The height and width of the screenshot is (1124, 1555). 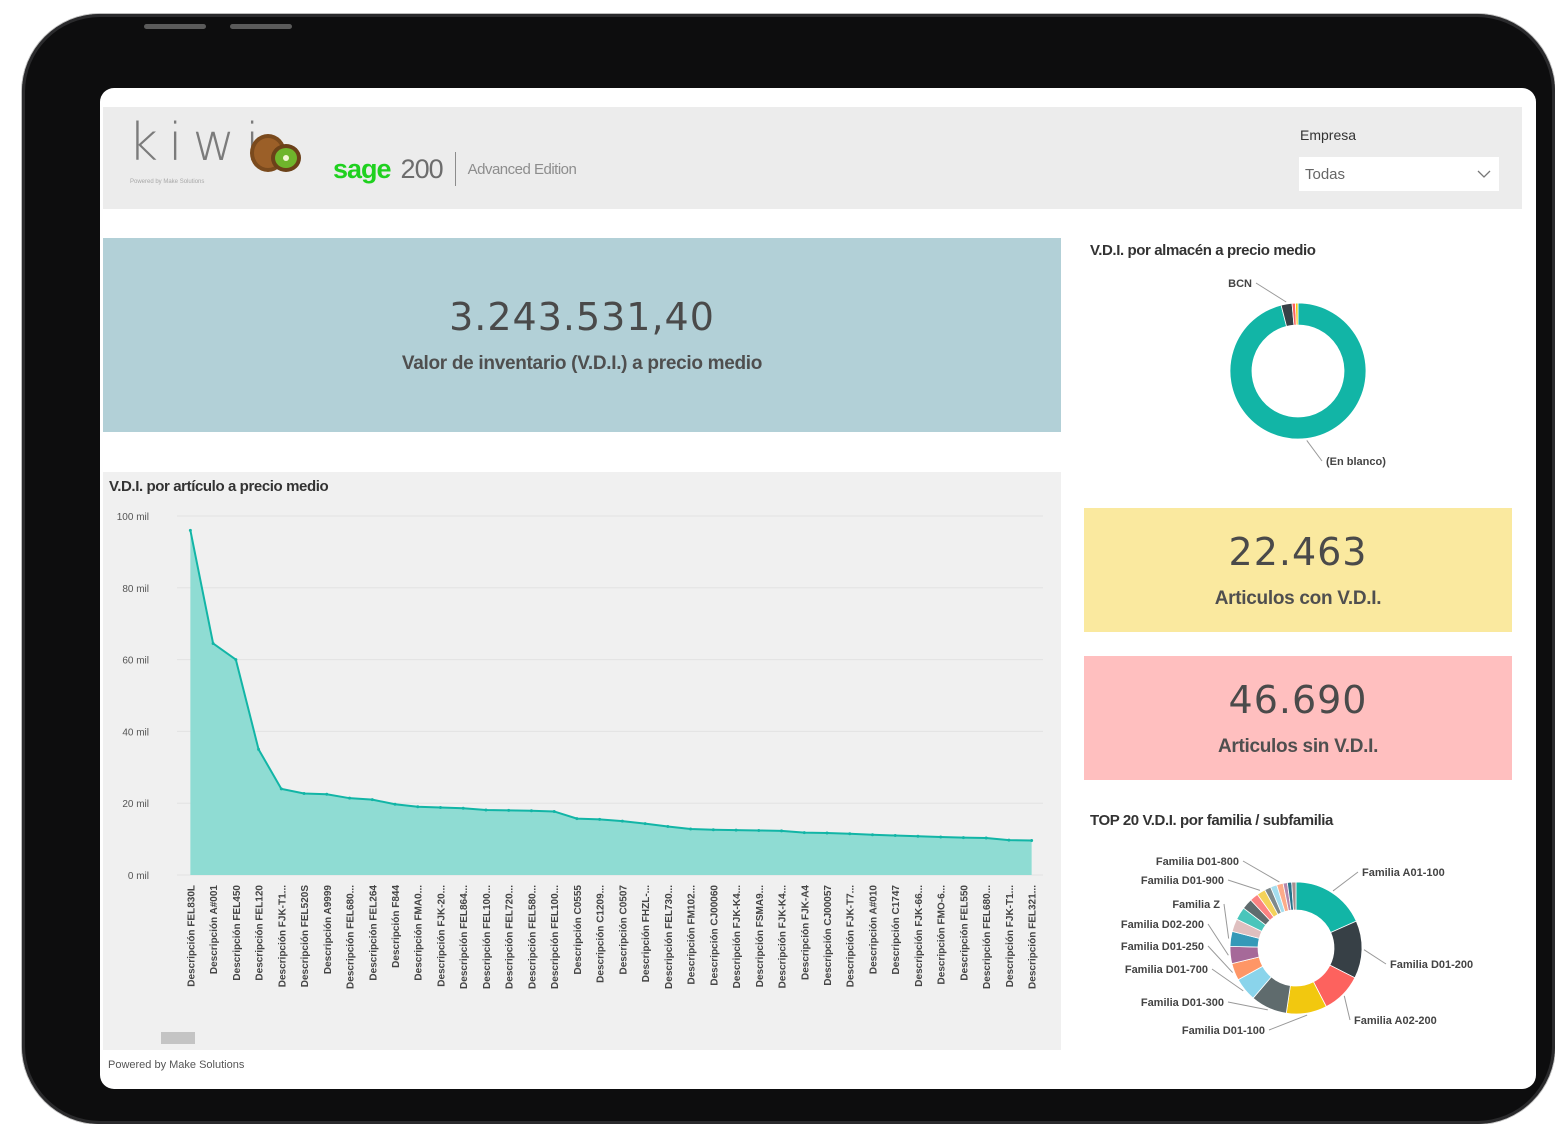 What do you see at coordinates (396, 926) in the screenshot?
I see `x-tick-label: Descripción F844` at bounding box center [396, 926].